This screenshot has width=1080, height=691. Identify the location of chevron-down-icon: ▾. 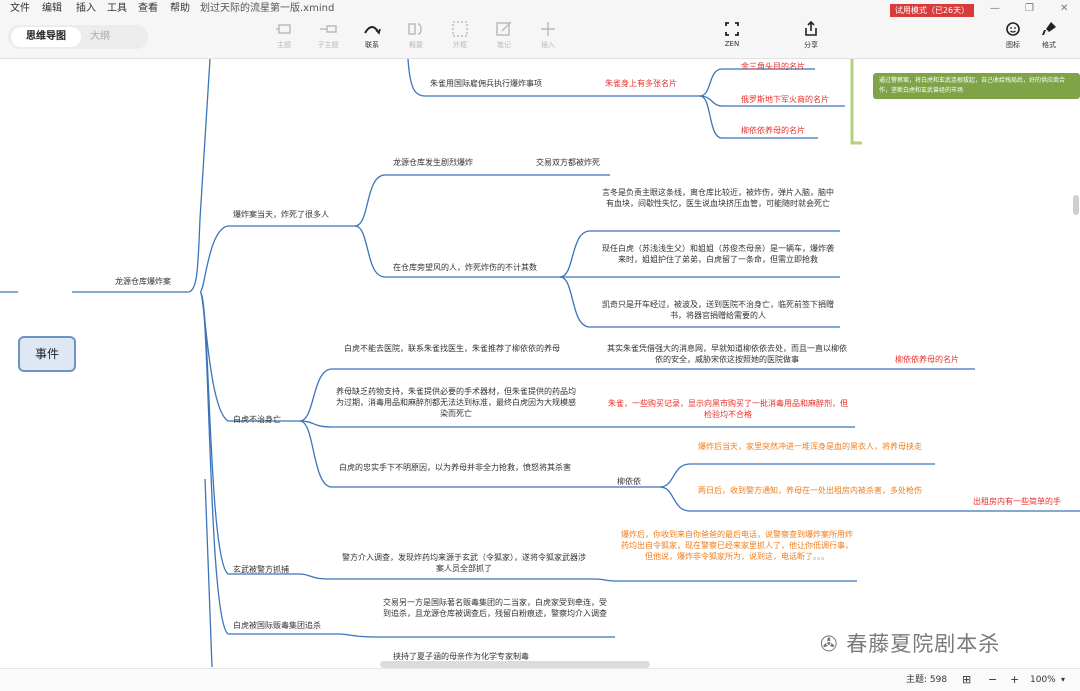
(1063, 680).